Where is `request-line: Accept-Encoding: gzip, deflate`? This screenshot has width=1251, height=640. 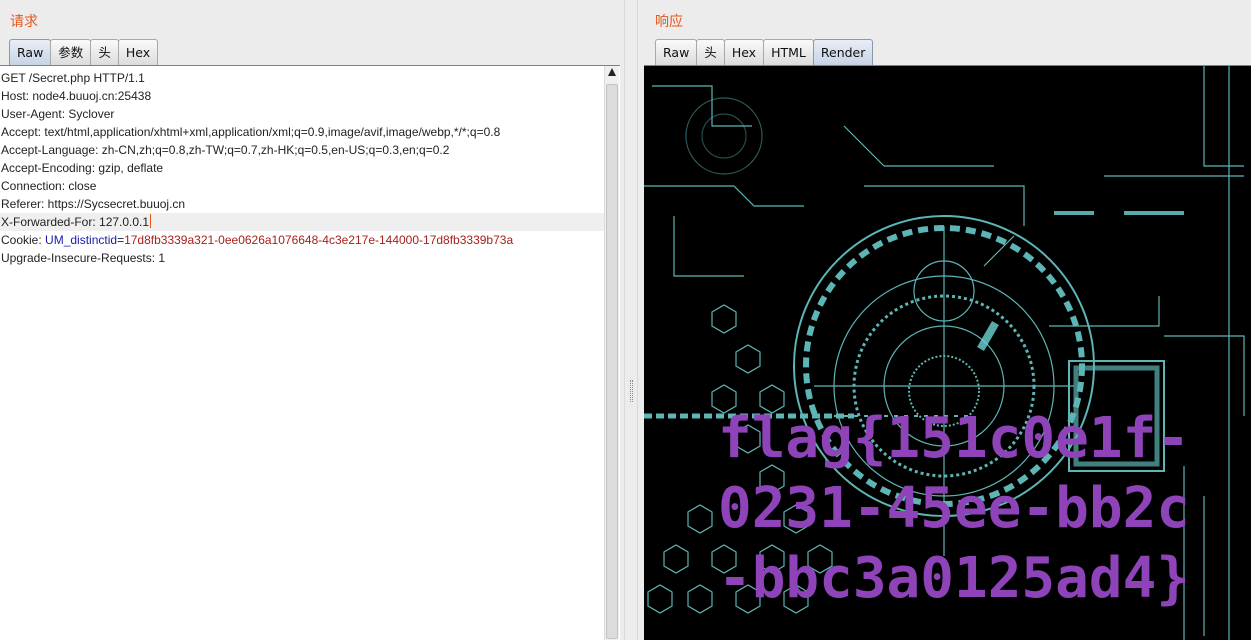 request-line: Accept-Encoding: gzip, deflate is located at coordinates (302, 168).